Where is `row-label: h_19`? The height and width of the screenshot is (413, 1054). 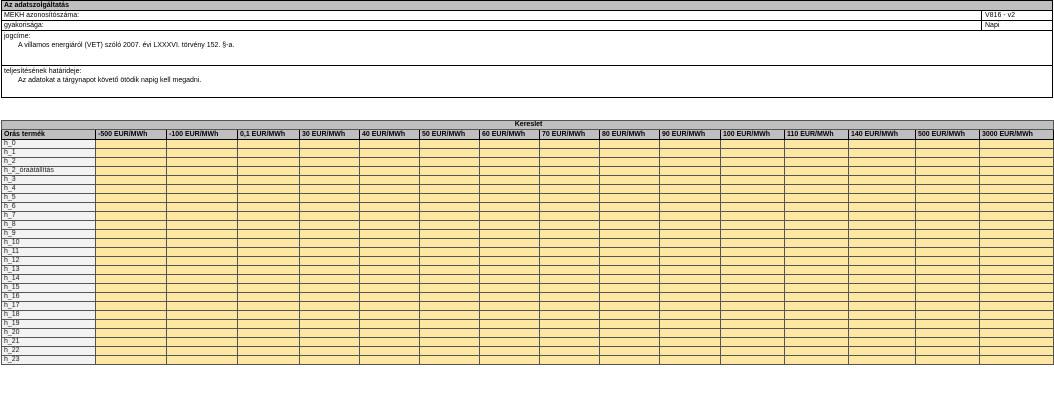
row-label: h_19 is located at coordinates (48, 324).